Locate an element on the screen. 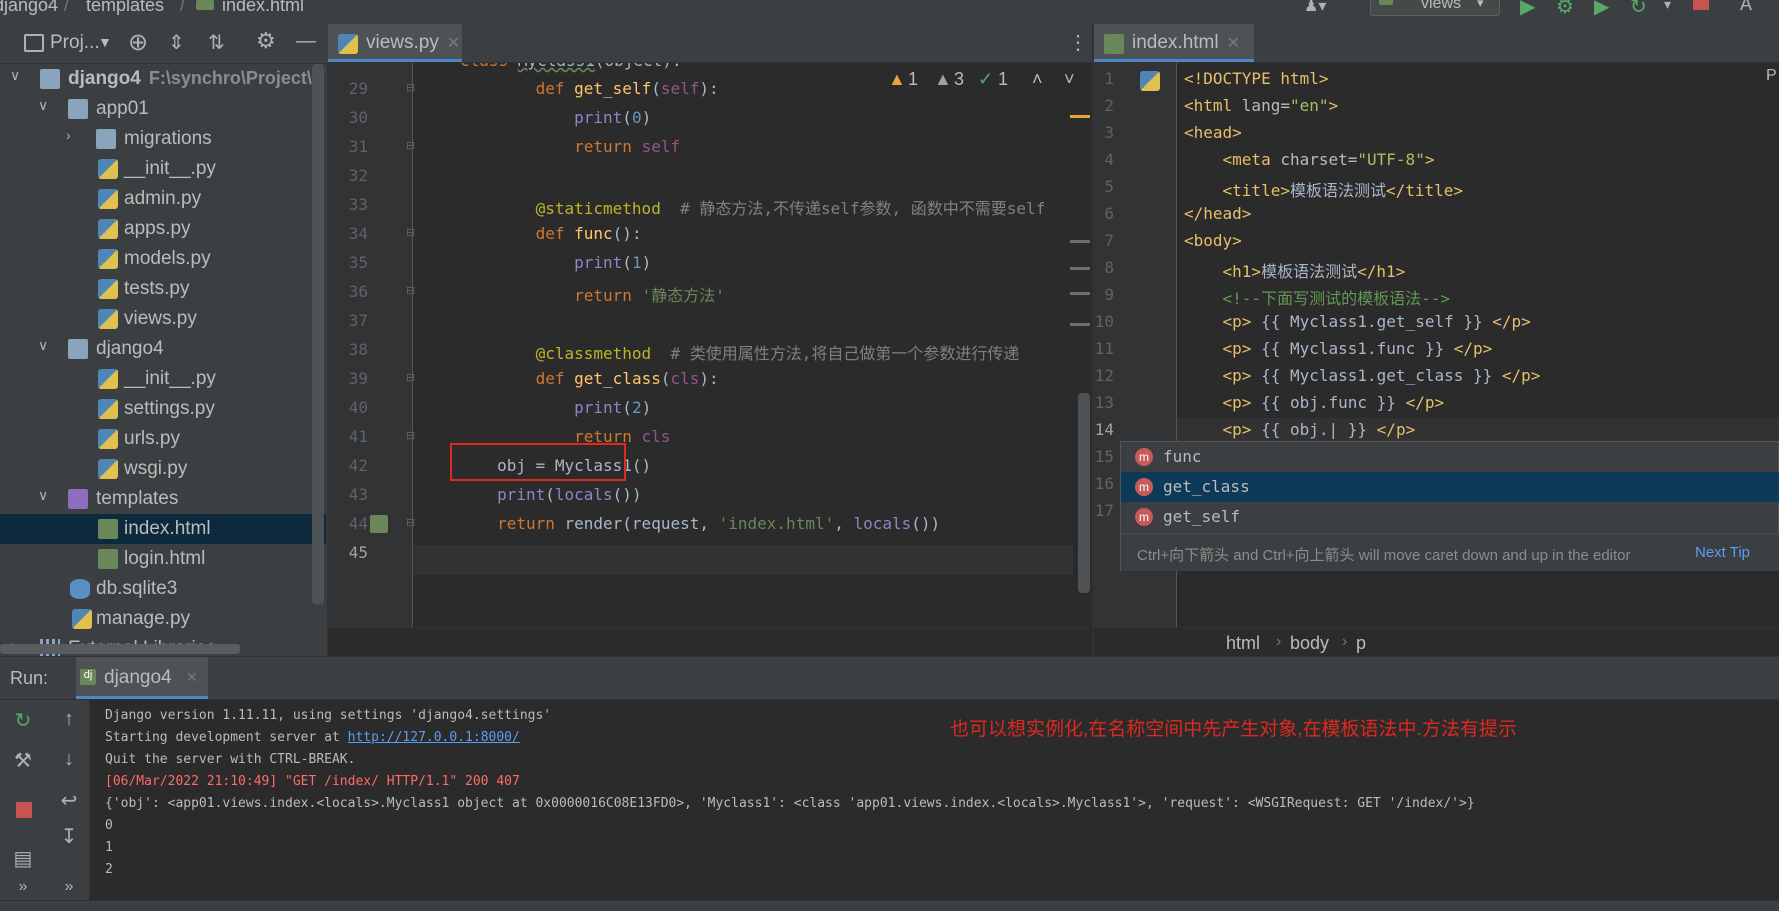  next-tip-link: Next Tip is located at coordinates (1722, 552).